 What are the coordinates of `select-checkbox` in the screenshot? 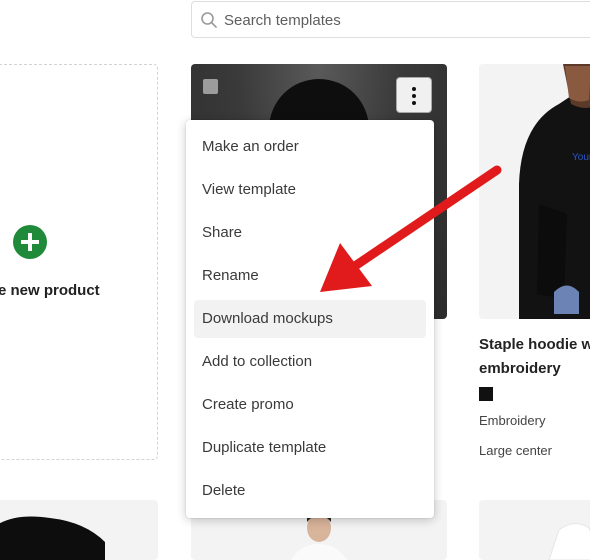 It's located at (210, 86).